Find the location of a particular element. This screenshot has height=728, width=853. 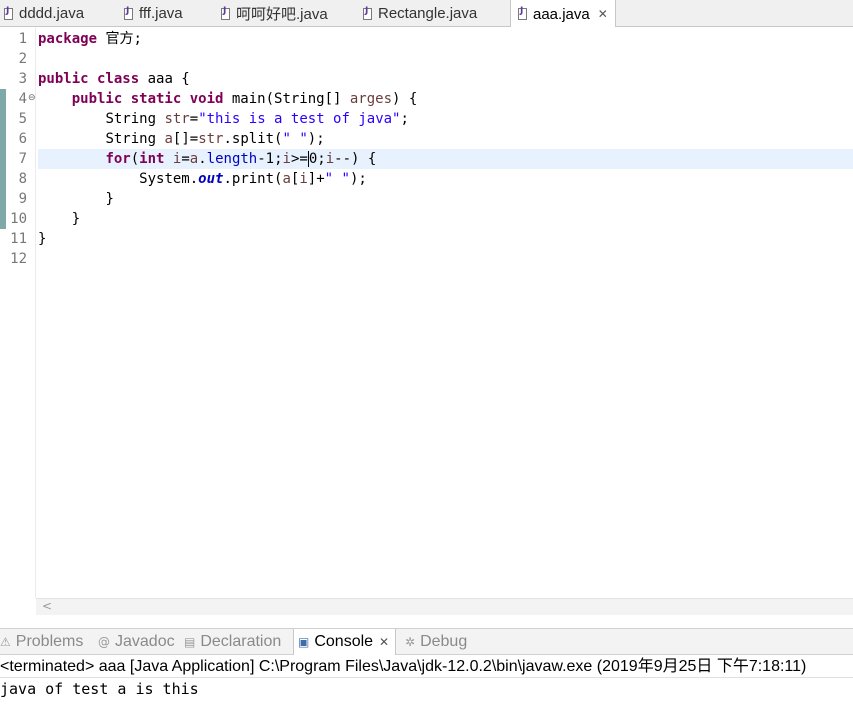

tab-dddd-java: dddd.java is located at coordinates (44, 13).